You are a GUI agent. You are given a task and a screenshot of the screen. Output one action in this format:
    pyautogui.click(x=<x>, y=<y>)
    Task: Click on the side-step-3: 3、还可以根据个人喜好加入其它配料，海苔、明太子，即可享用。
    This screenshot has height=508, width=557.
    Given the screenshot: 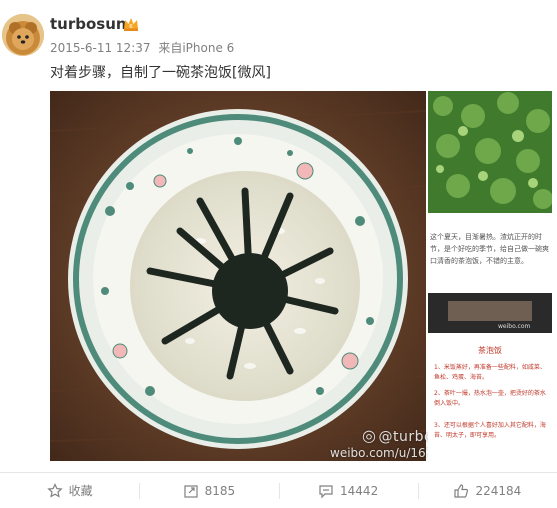 What is the action you would take?
    pyautogui.click(x=490, y=430)
    